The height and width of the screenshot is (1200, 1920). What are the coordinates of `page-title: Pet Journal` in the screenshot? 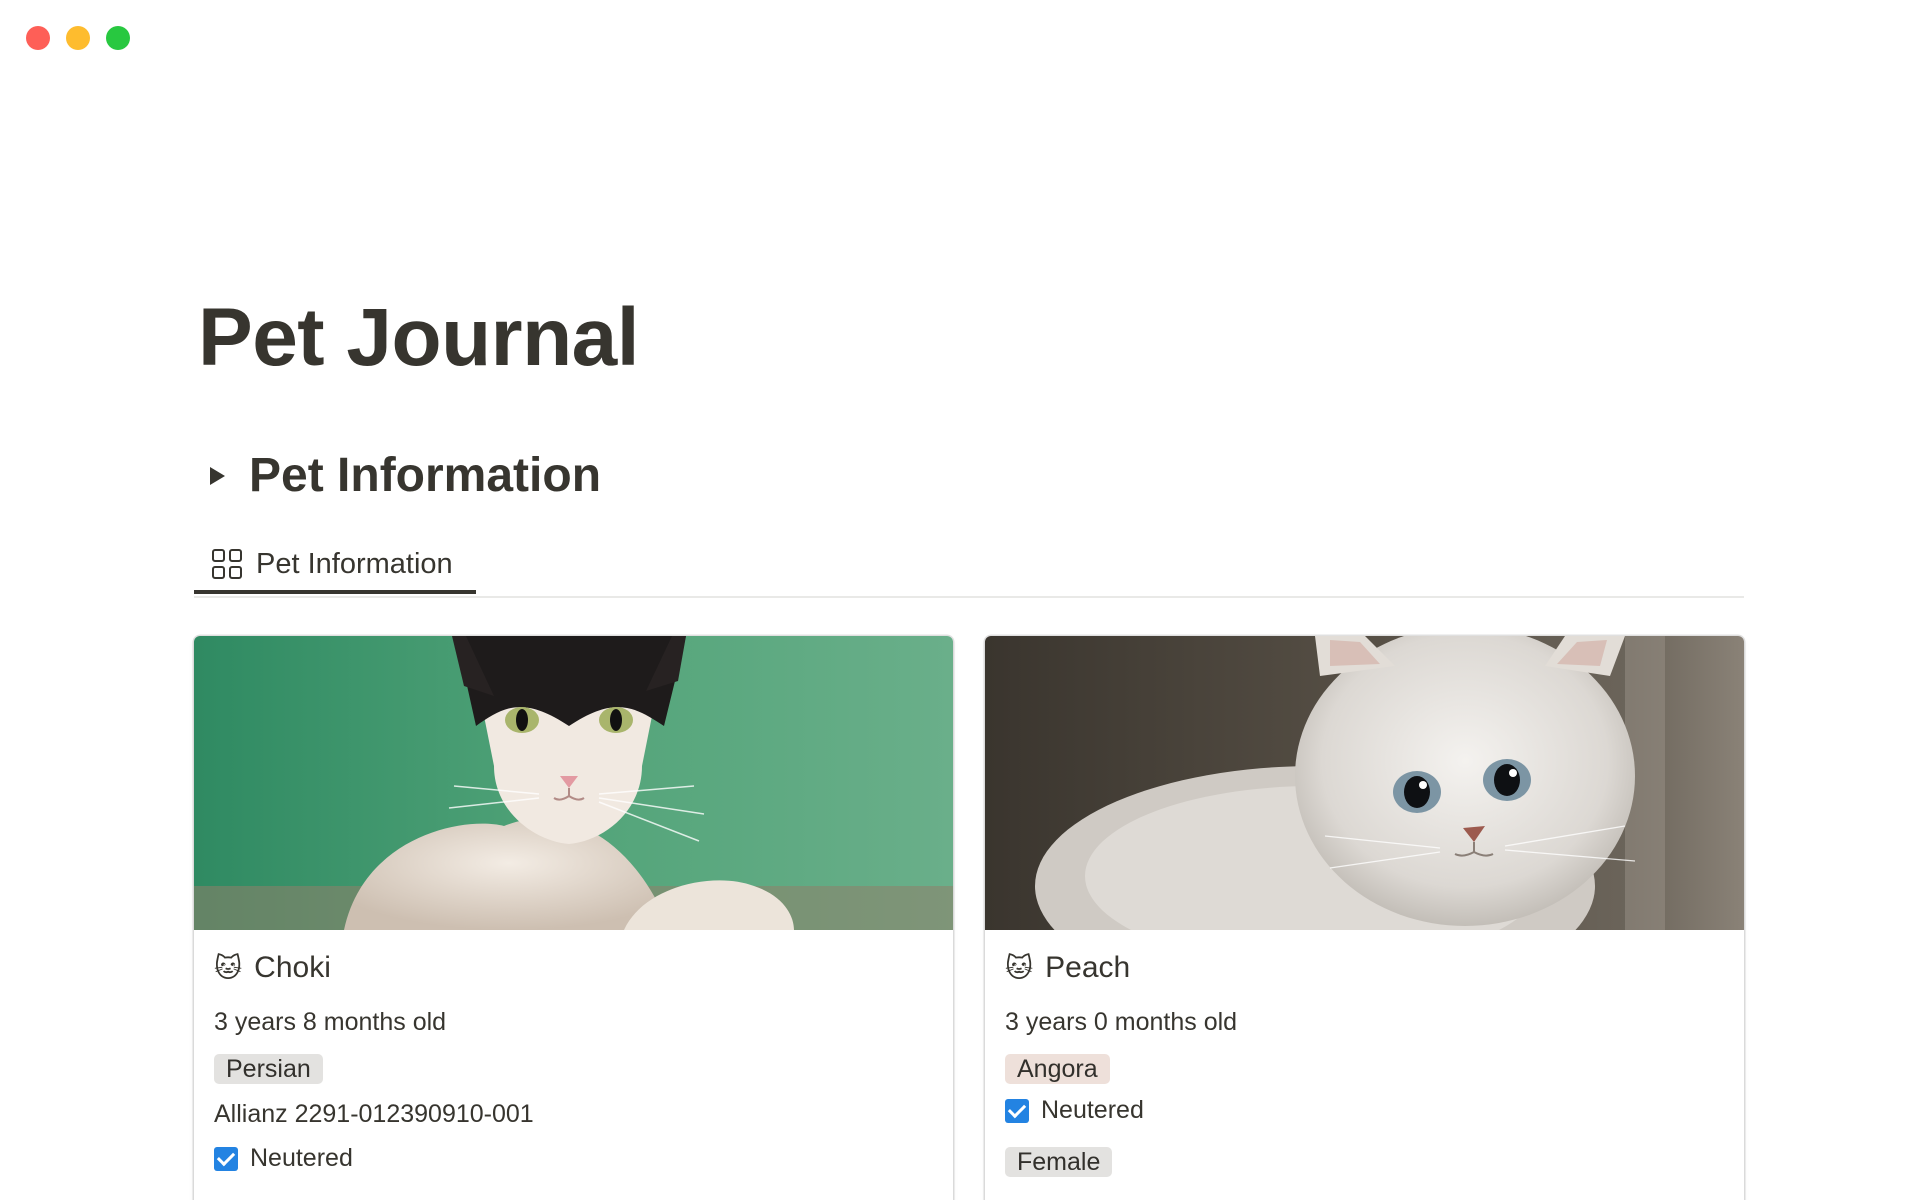 It's located at (419, 338).